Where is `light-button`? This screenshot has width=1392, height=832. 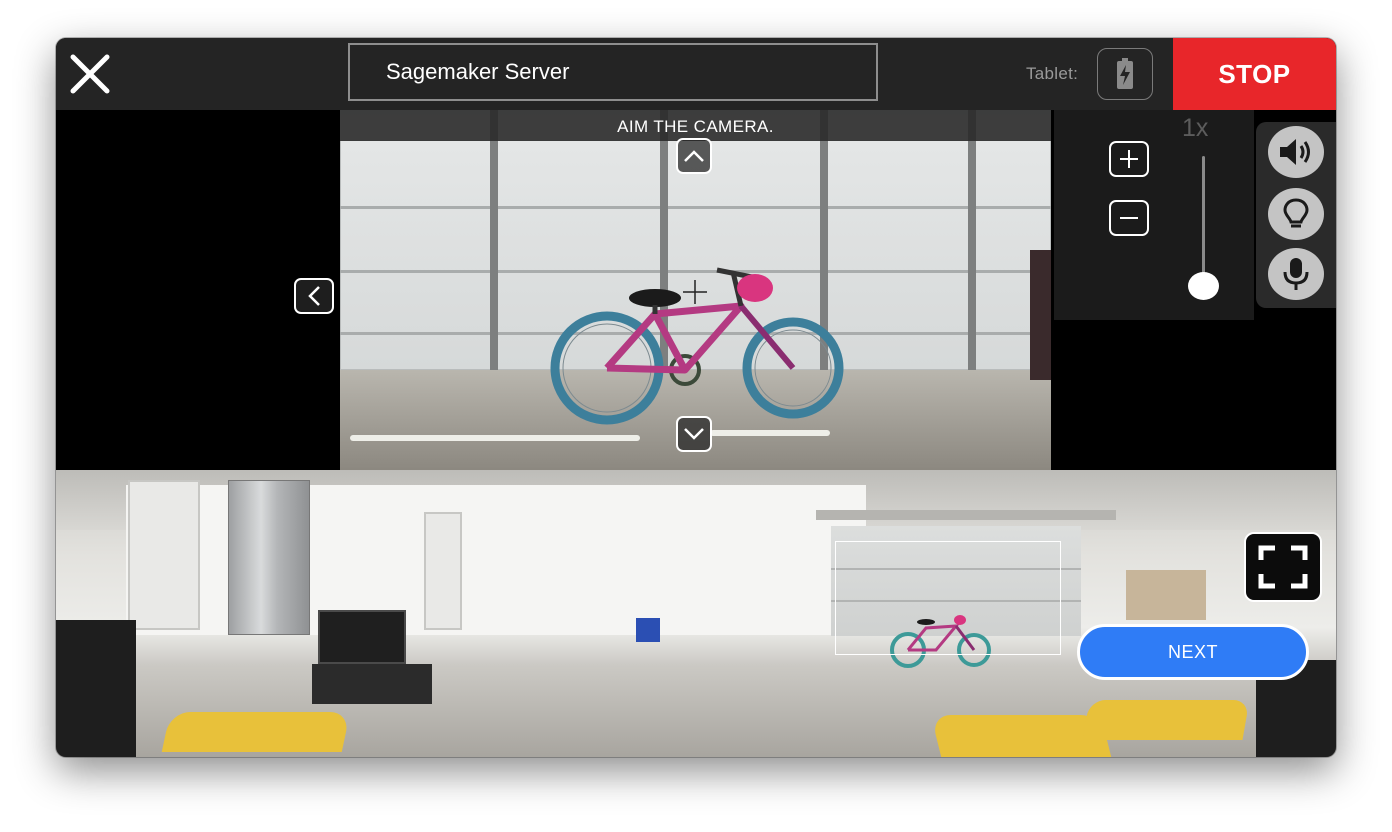
light-button is located at coordinates (1296, 214).